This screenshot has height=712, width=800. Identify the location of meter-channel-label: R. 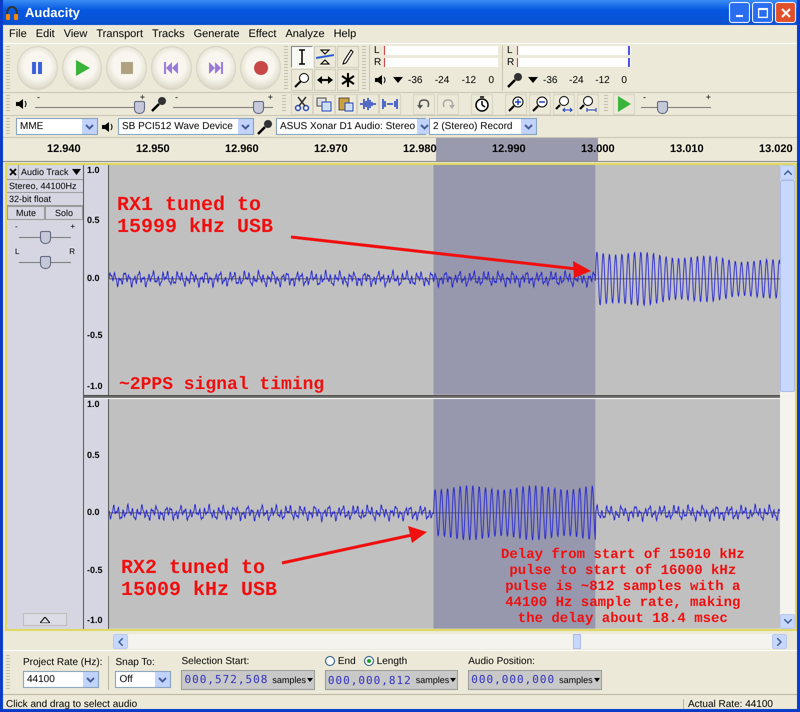
(511, 62).